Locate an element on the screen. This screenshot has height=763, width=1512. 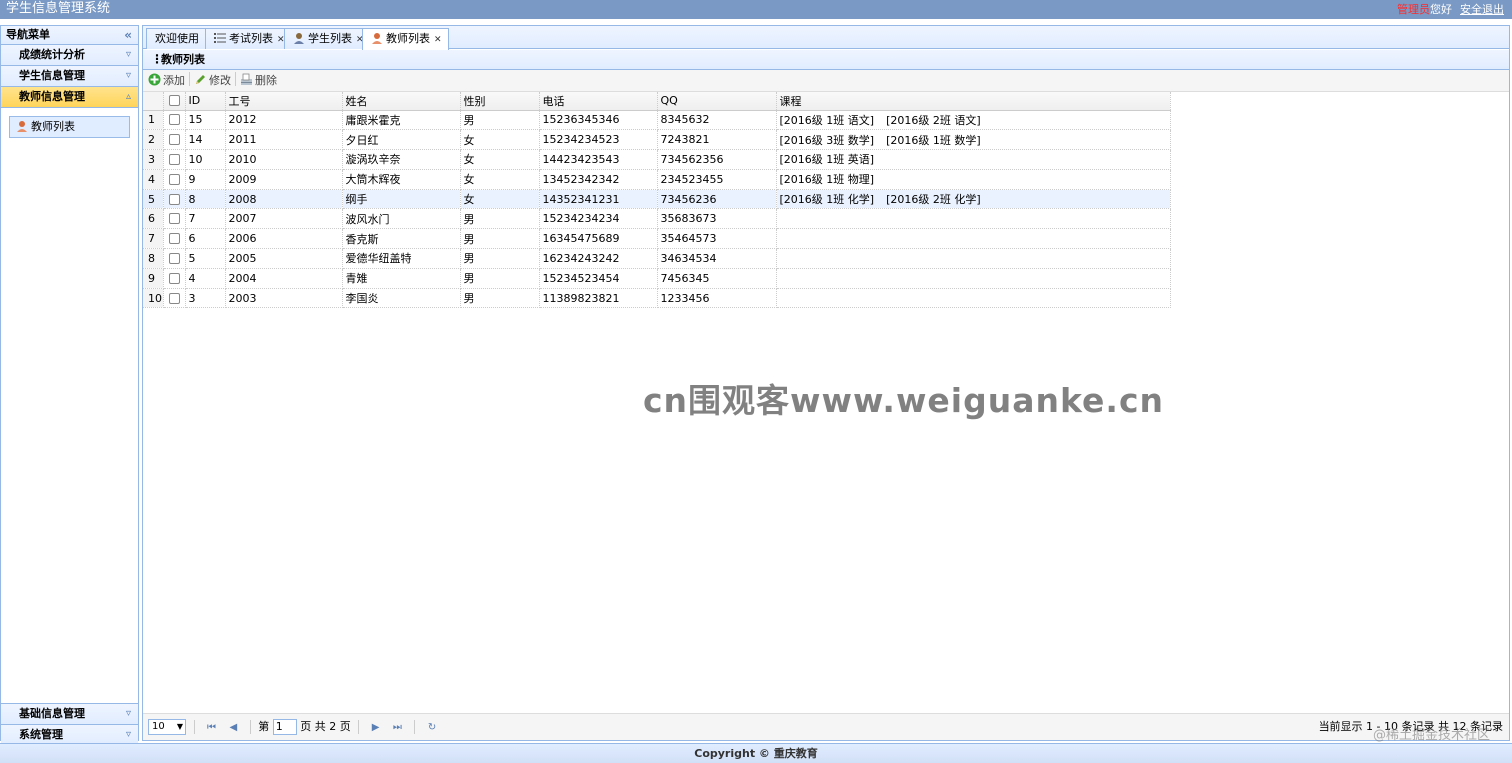
column-header: 性别 is located at coordinates (500, 101).